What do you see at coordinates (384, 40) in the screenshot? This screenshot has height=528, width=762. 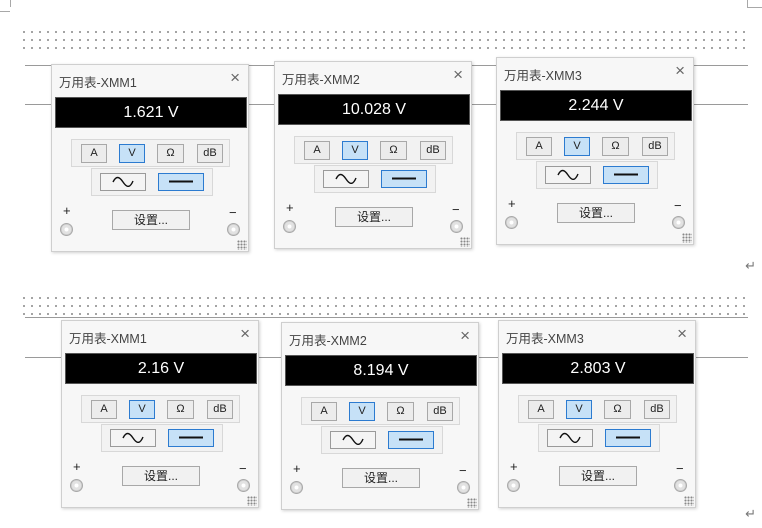 I see `schematic-grid-top` at bounding box center [384, 40].